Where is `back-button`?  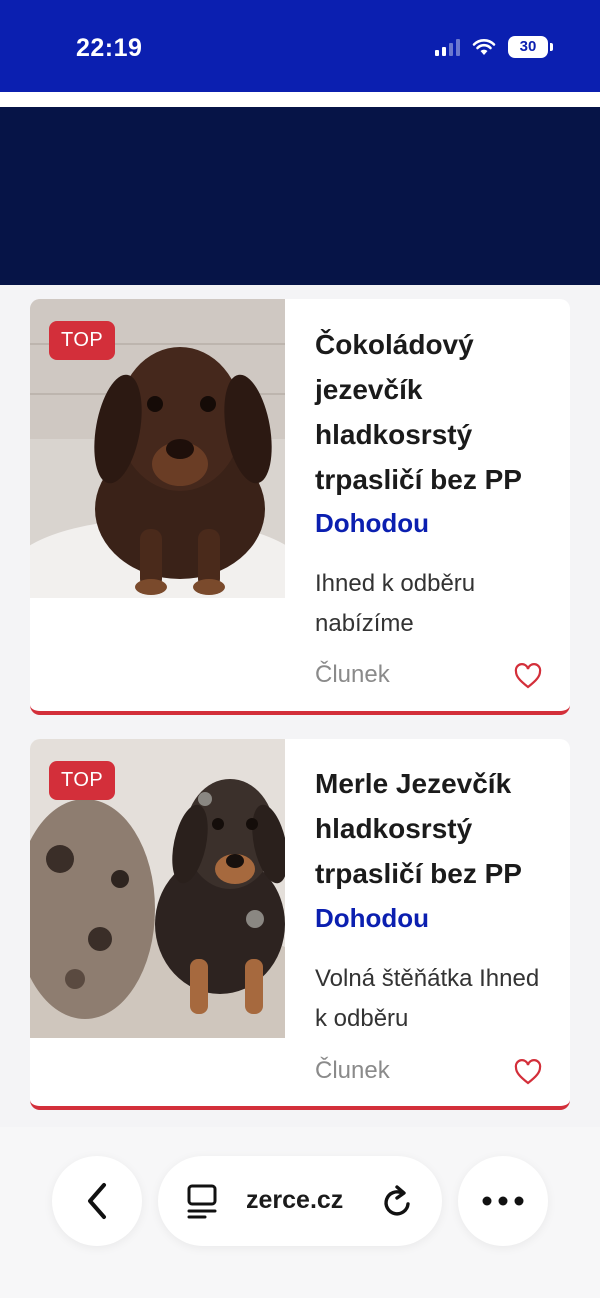 back-button is located at coordinates (97, 1201).